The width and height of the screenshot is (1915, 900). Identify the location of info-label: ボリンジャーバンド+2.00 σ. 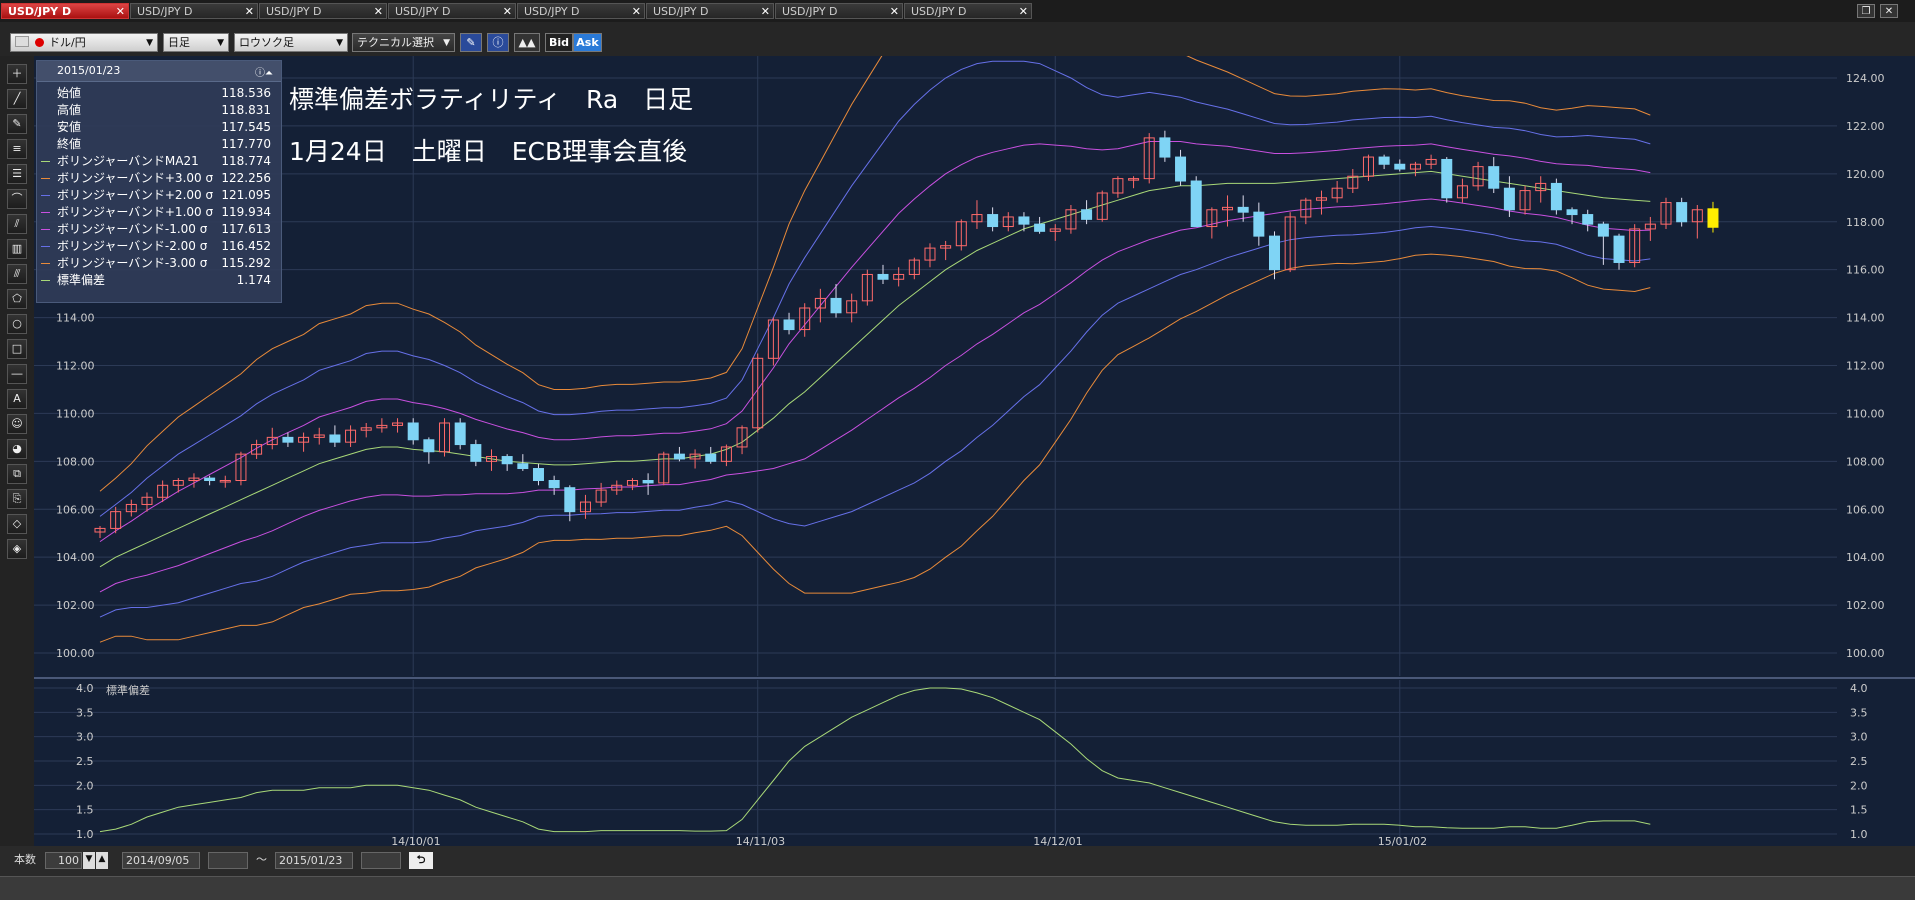
(135, 195).